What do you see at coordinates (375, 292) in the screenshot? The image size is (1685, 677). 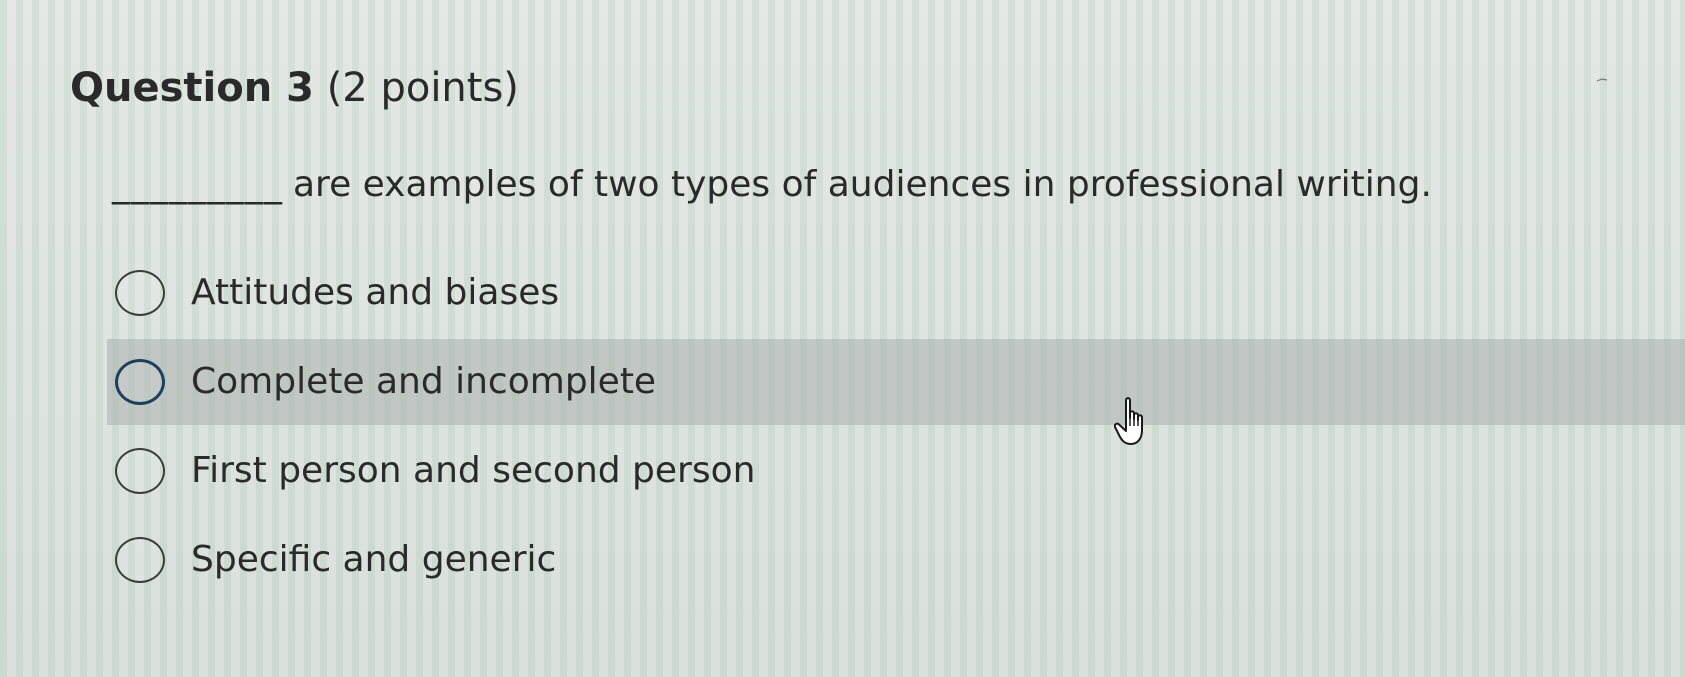 I see `answer-option-label: Attitudes and biases` at bounding box center [375, 292].